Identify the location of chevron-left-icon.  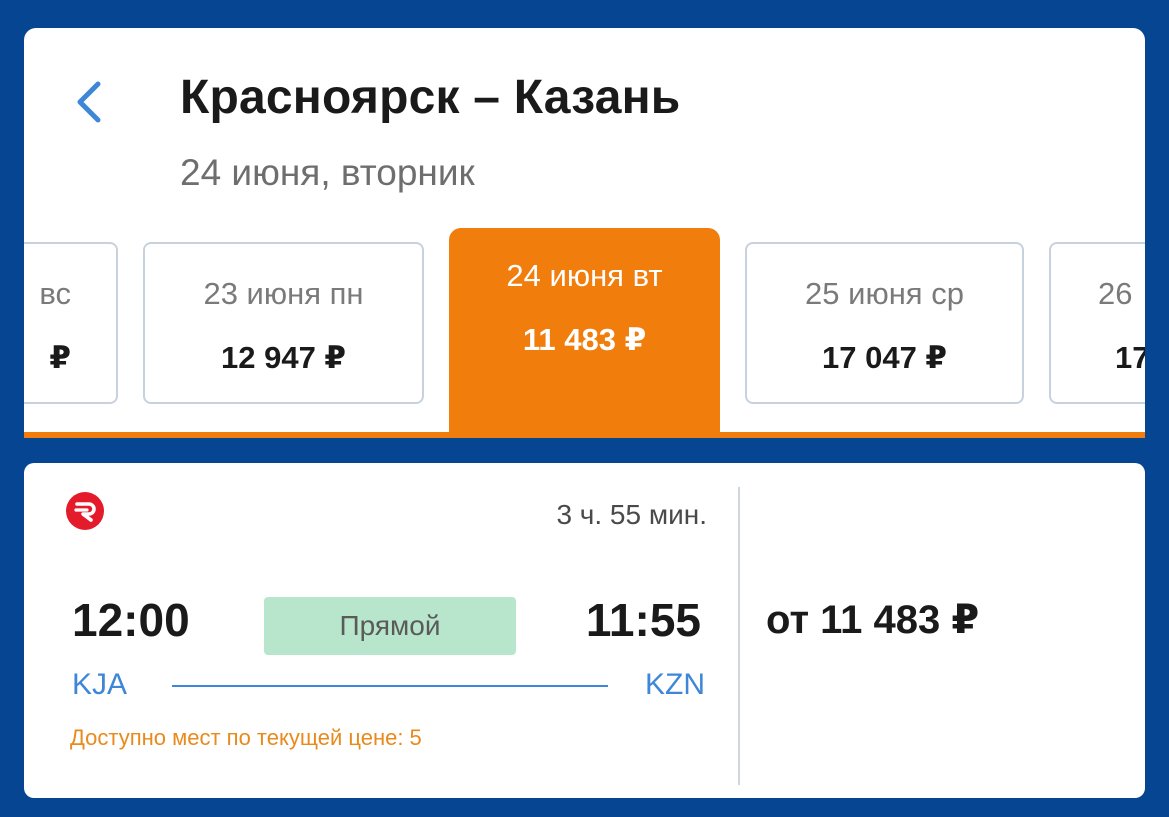
(89, 102).